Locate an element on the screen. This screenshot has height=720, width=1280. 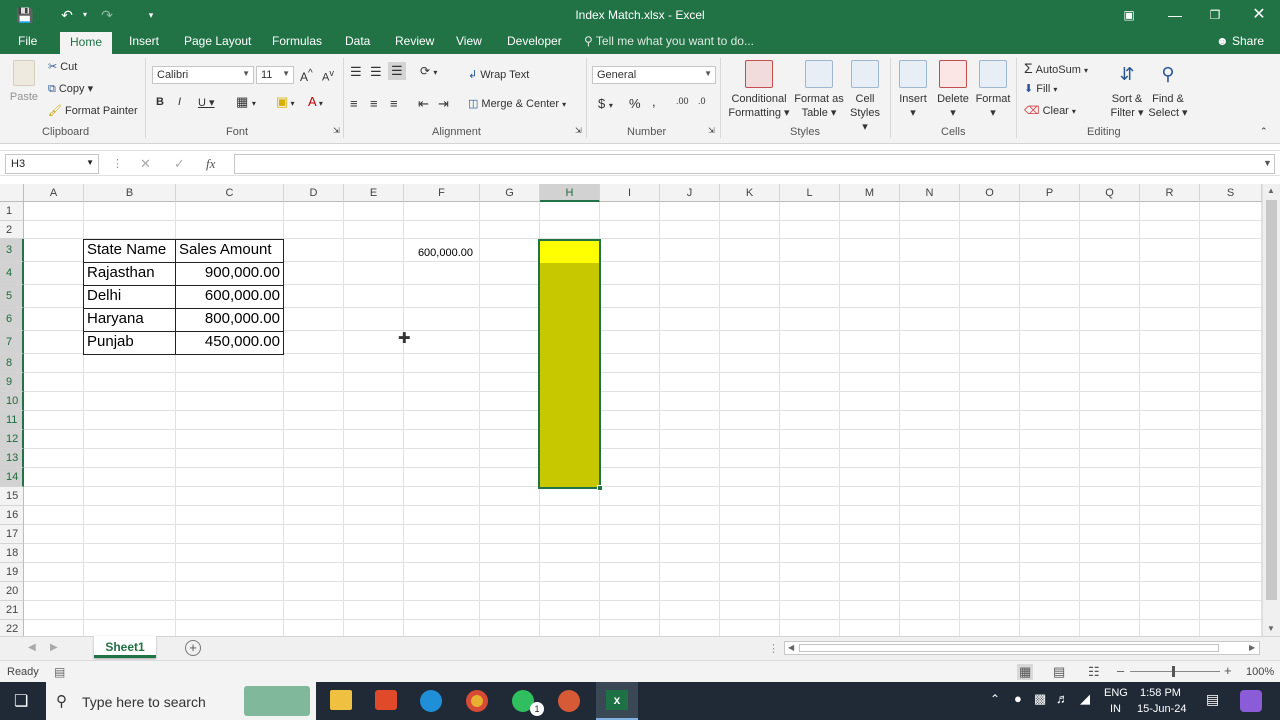
copilot-icon is located at coordinates (1251, 701).